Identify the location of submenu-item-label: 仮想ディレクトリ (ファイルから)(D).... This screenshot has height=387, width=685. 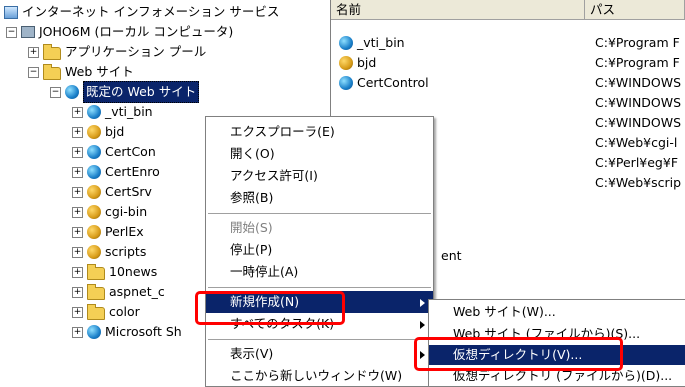
(563, 375).